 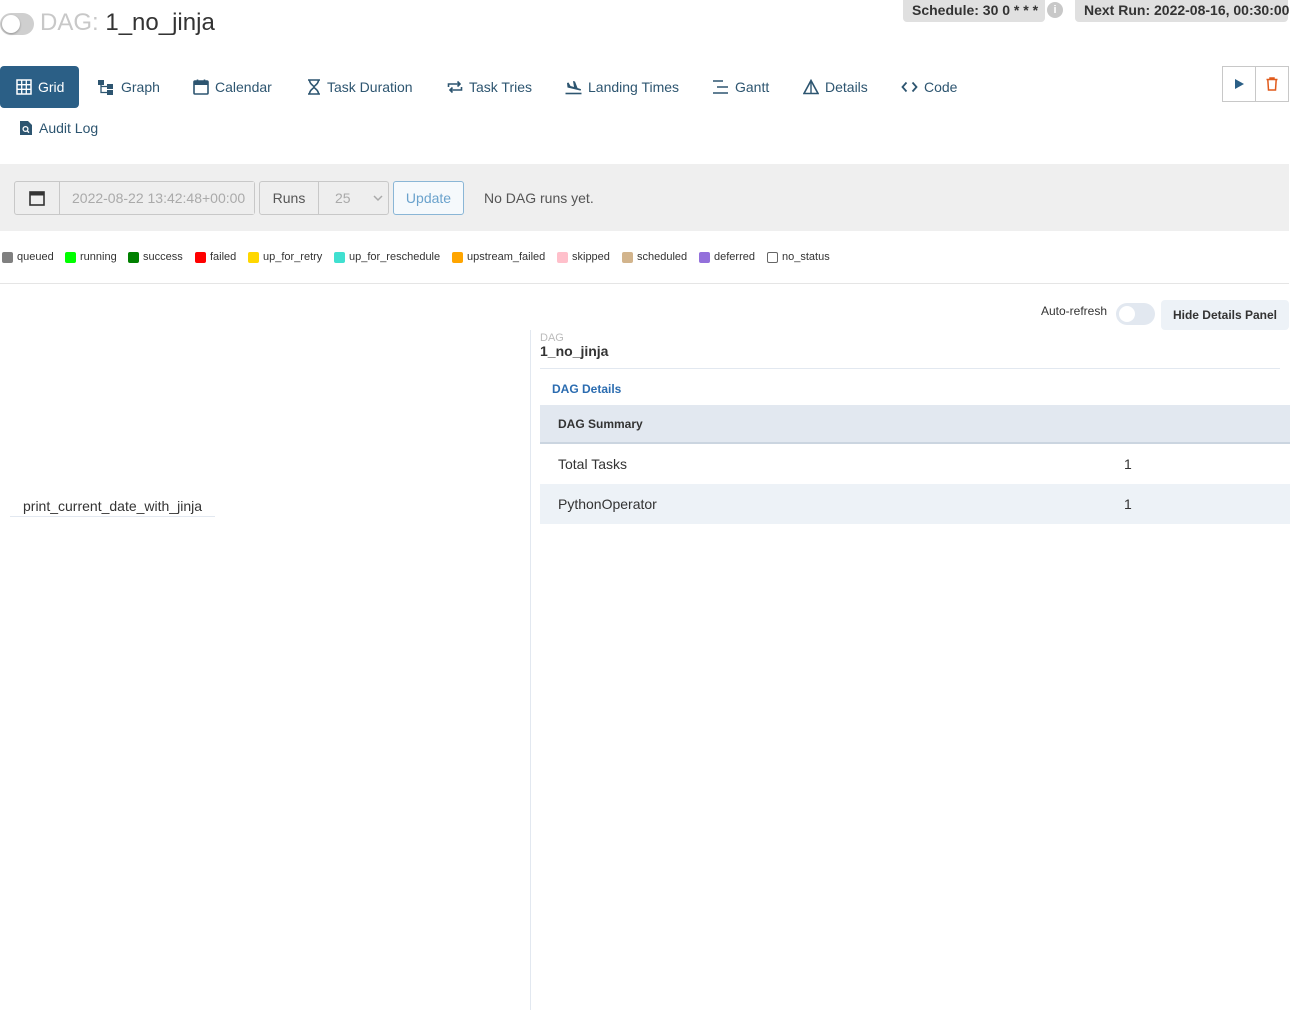 What do you see at coordinates (915, 464) in the screenshot?
I see `table-row: Total Tasks 1` at bounding box center [915, 464].